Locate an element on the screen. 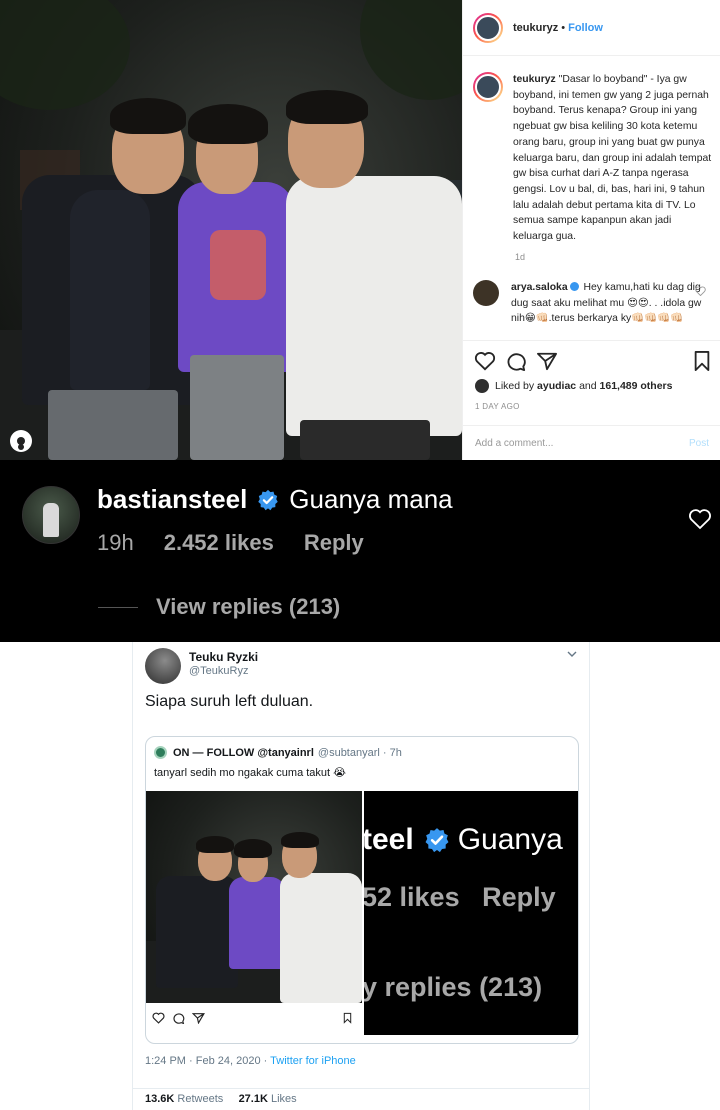 The width and height of the screenshot is (720, 1110). post-button: Post is located at coordinates (699, 443).